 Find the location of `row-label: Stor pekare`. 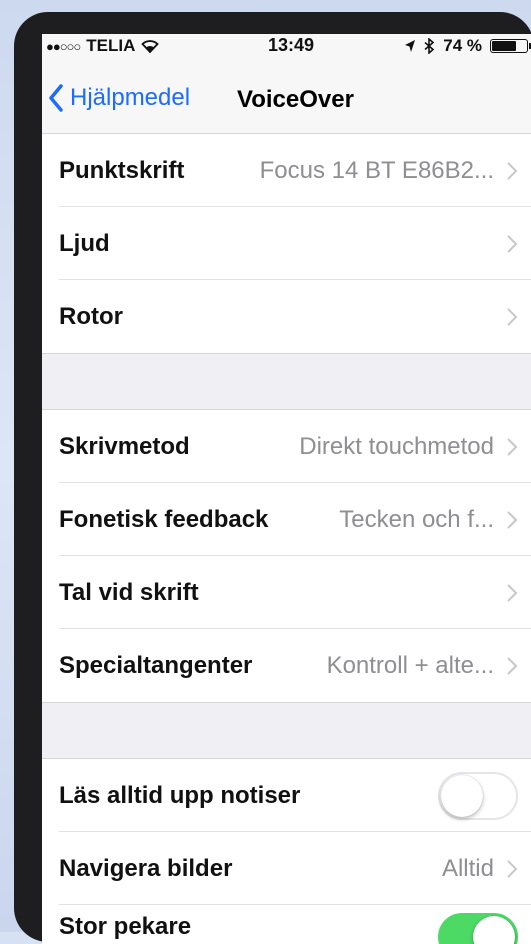

row-label: Stor pekare is located at coordinates (125, 926).